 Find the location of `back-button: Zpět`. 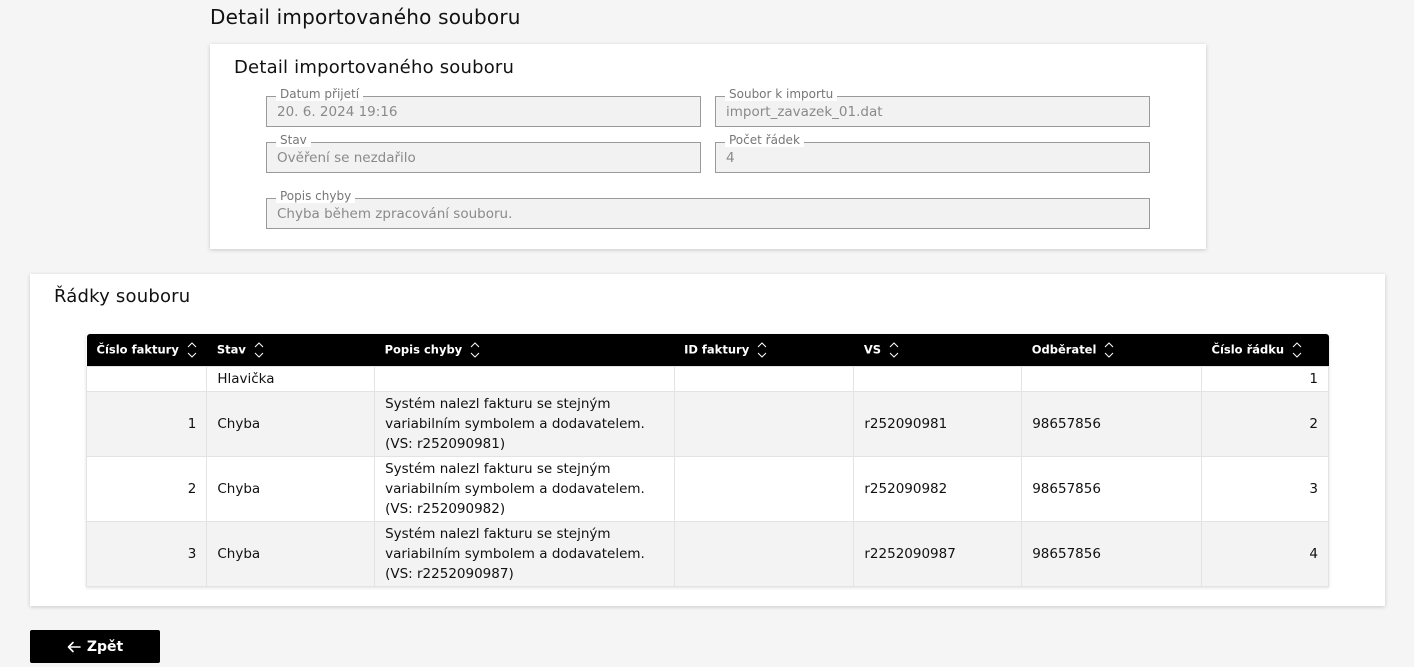

back-button: Zpět is located at coordinates (95, 646).